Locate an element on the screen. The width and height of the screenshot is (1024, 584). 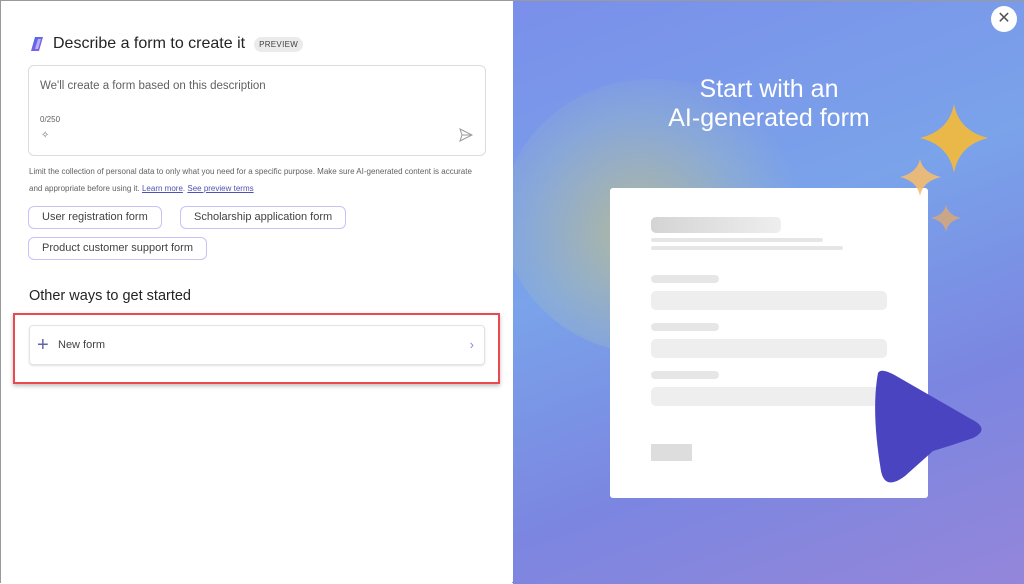
decorations is located at coordinates (931, 293).